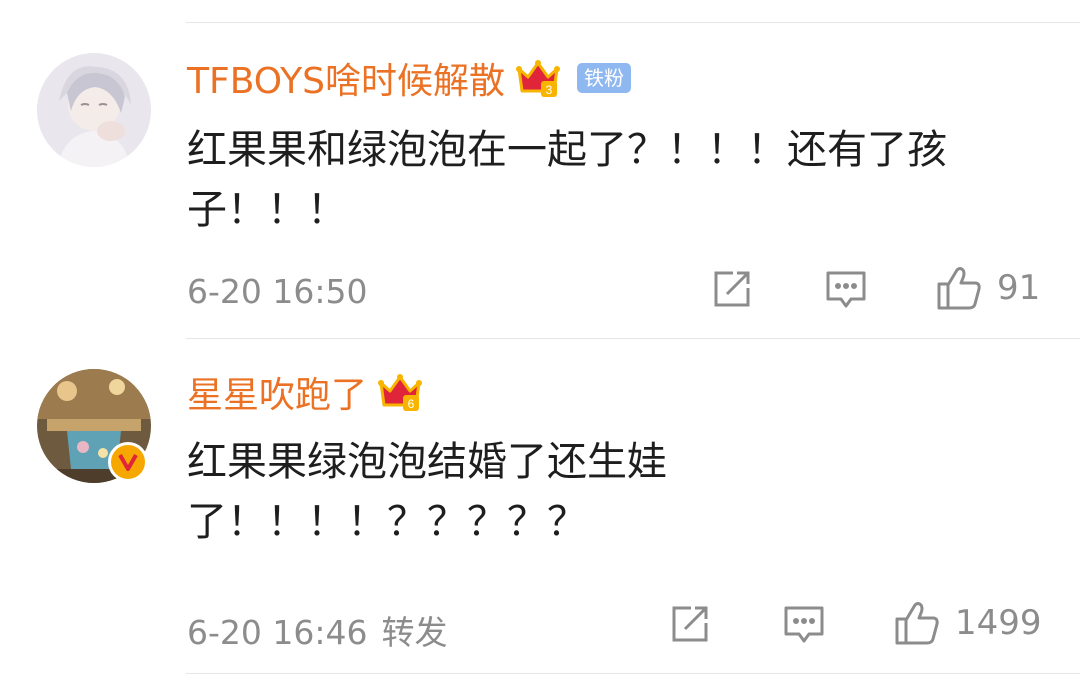 The image size is (1080, 677). What do you see at coordinates (415, 632) in the screenshot?
I see `repost-link: 转发` at bounding box center [415, 632].